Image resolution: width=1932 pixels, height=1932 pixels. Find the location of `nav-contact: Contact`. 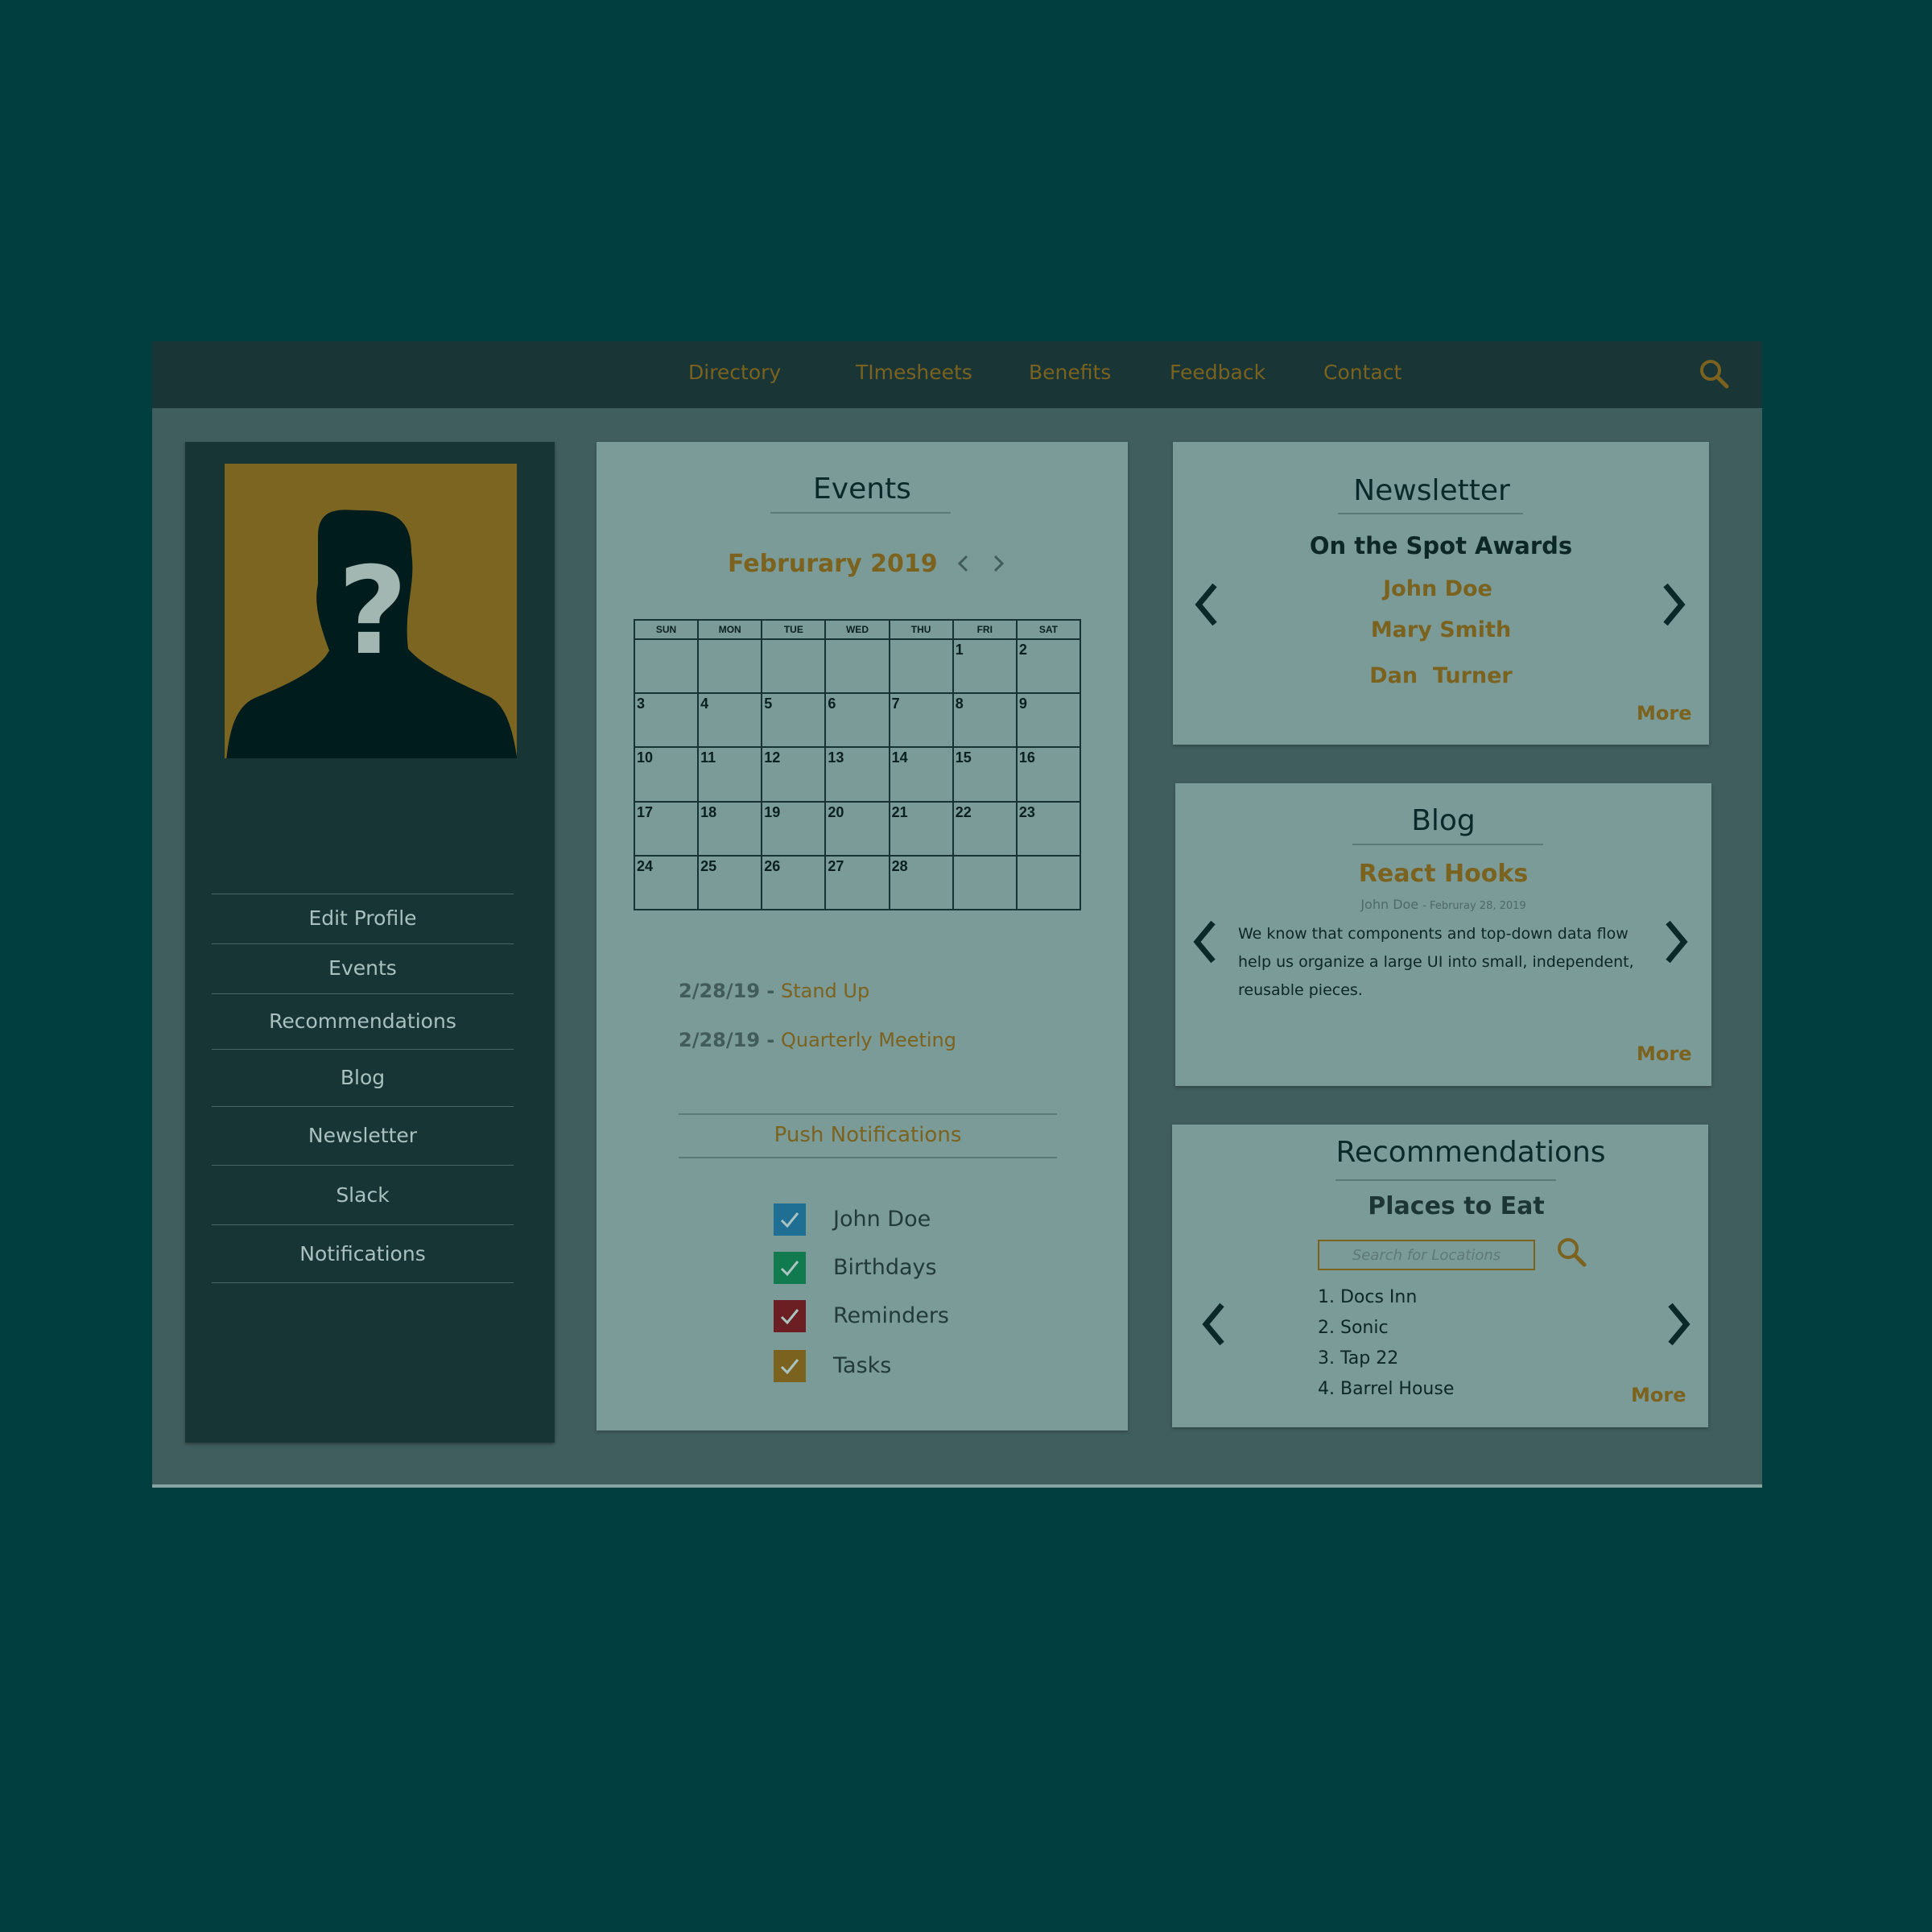

nav-contact: Contact is located at coordinates (1362, 372).